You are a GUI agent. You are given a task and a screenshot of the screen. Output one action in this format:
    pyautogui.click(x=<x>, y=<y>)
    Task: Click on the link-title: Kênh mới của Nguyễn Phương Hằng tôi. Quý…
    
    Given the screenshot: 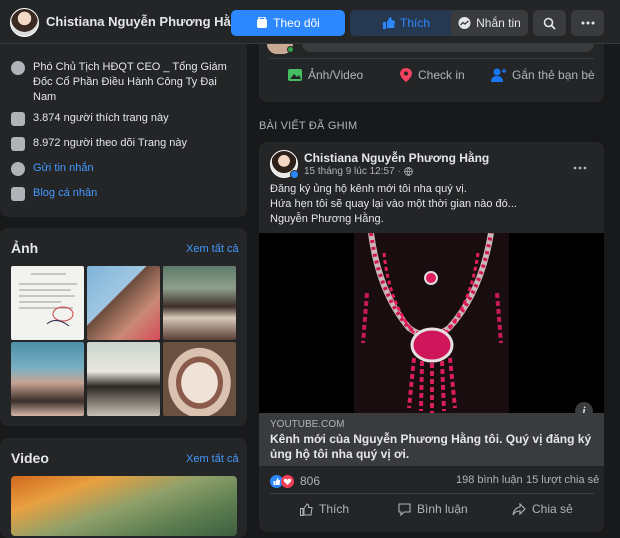 What is the action you would take?
    pyautogui.click(x=435, y=447)
    